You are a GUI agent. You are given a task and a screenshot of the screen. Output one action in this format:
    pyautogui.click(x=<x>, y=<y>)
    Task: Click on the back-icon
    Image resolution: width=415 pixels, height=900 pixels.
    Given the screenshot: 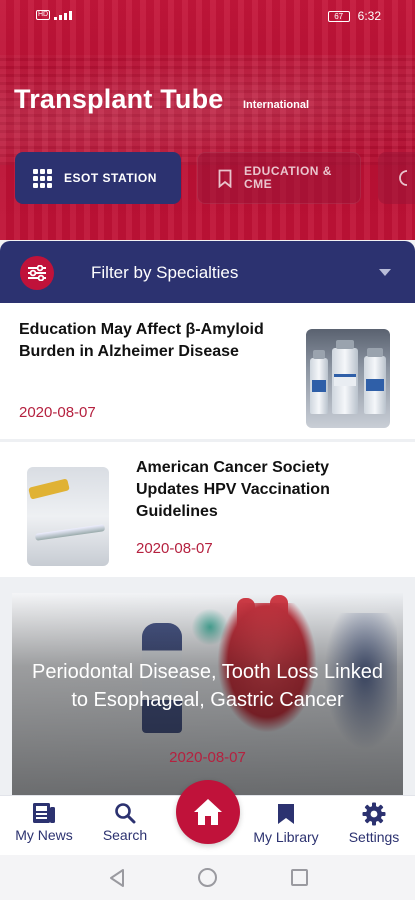 What is the action you would take?
    pyautogui.click(x=117, y=878)
    